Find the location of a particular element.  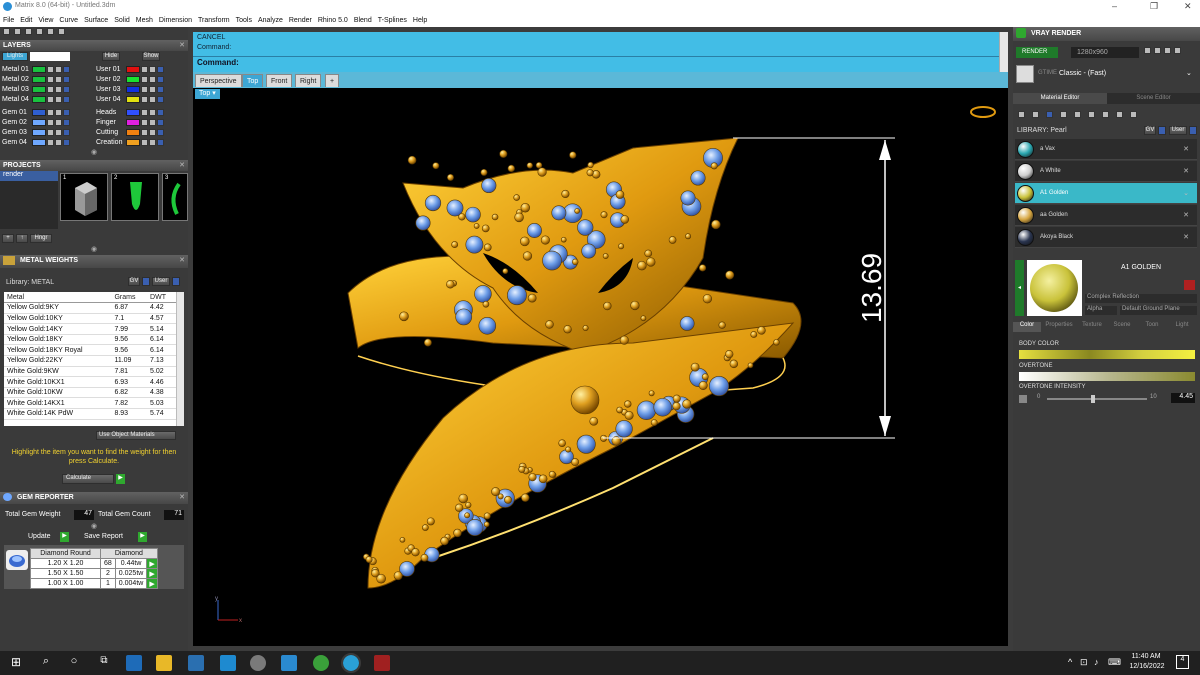

metal-table-scrollbar is located at coordinates (180, 359).